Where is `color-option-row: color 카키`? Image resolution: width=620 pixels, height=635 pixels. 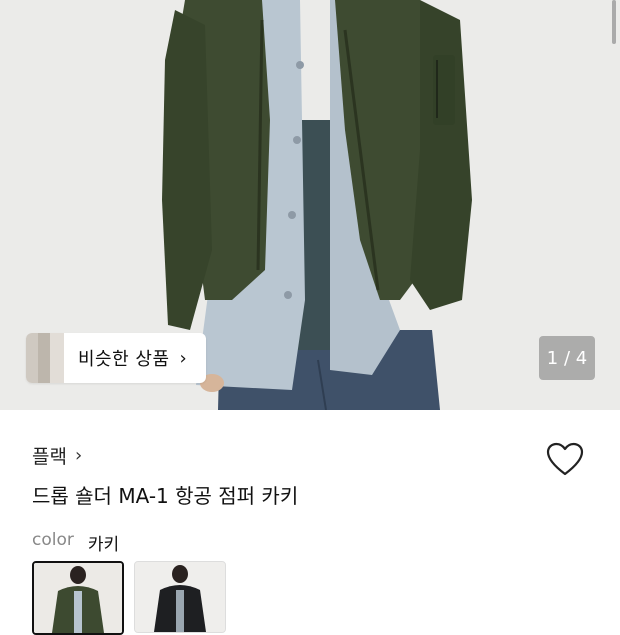 color-option-row: color 카키 is located at coordinates (75, 542).